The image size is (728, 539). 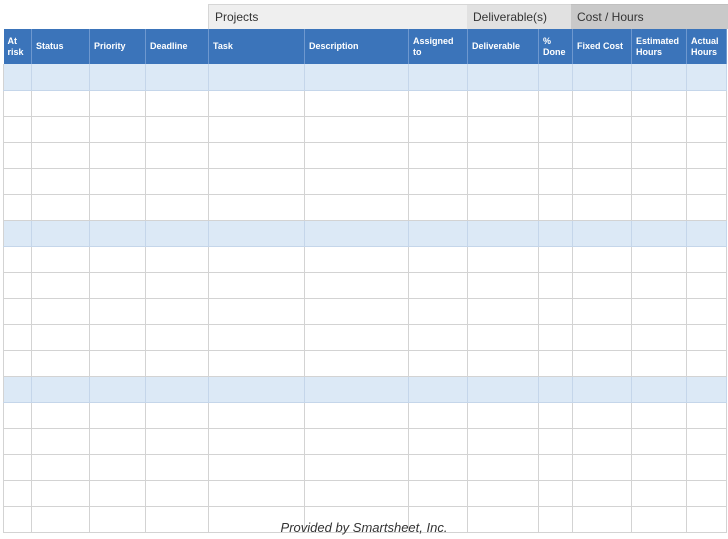 I want to click on col-header-priority: Priority, so click(x=117, y=46).